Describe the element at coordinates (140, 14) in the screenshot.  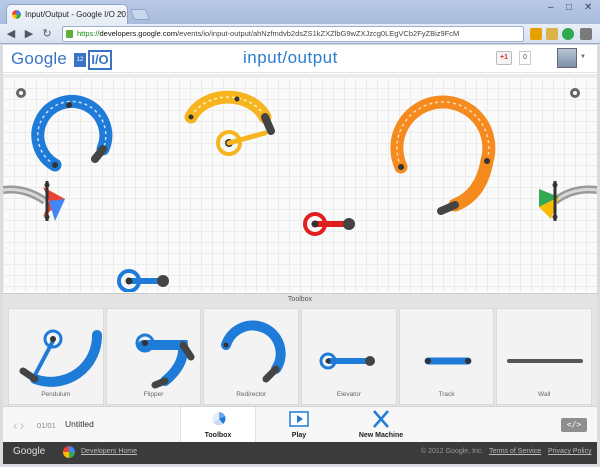
I see `new-tab-button` at that location.